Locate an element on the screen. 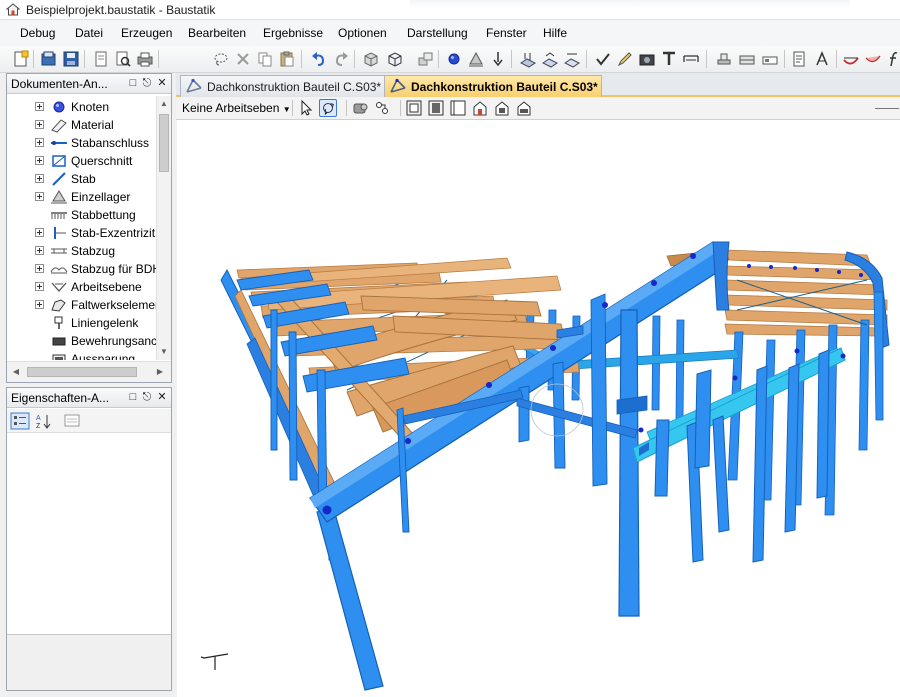  menu-optionen: Optionen is located at coordinates (362, 33).